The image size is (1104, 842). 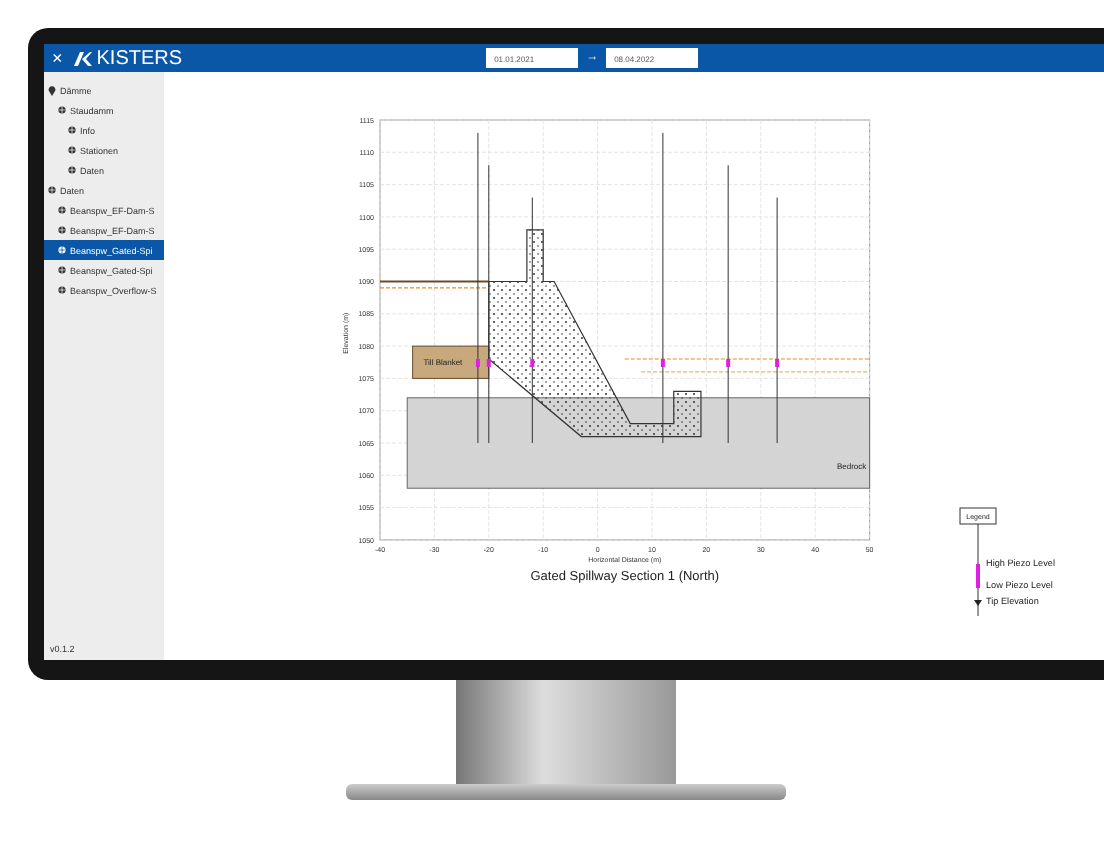 I want to click on close-button: ×, so click(x=57, y=58).